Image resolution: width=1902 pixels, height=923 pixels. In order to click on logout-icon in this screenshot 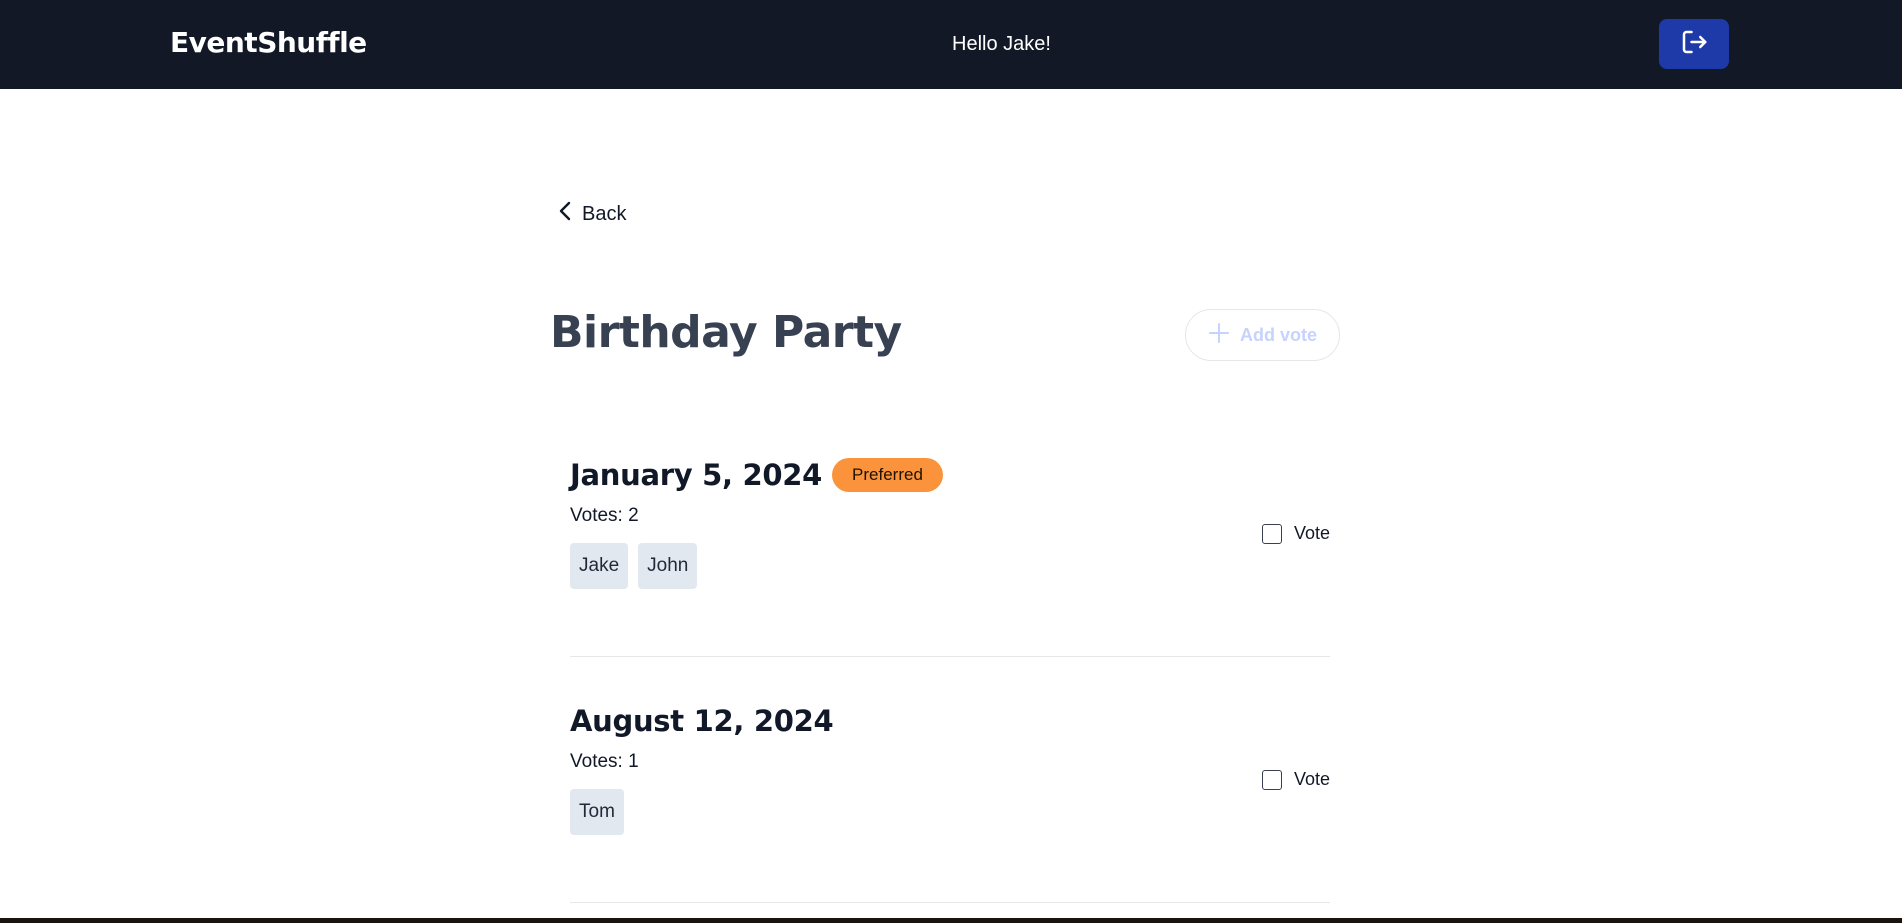, I will do `click(1694, 44)`.